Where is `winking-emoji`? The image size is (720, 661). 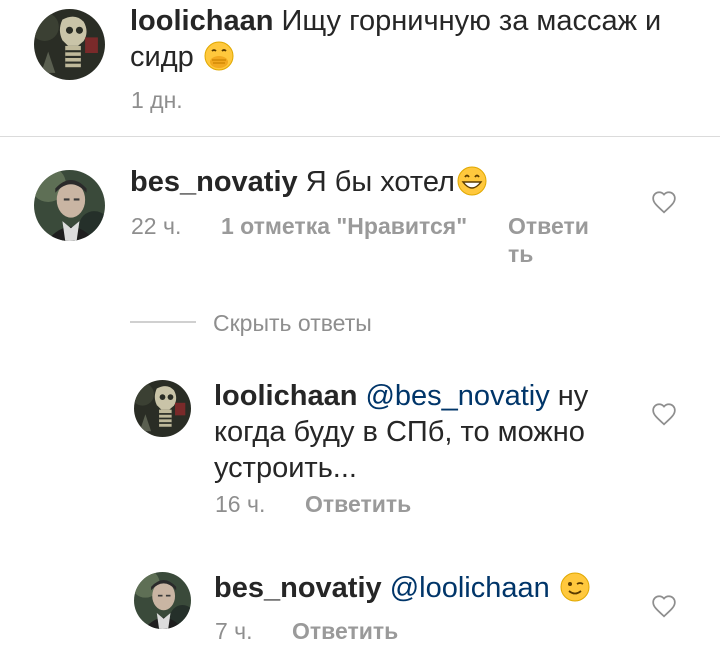 winking-emoji is located at coordinates (575, 587).